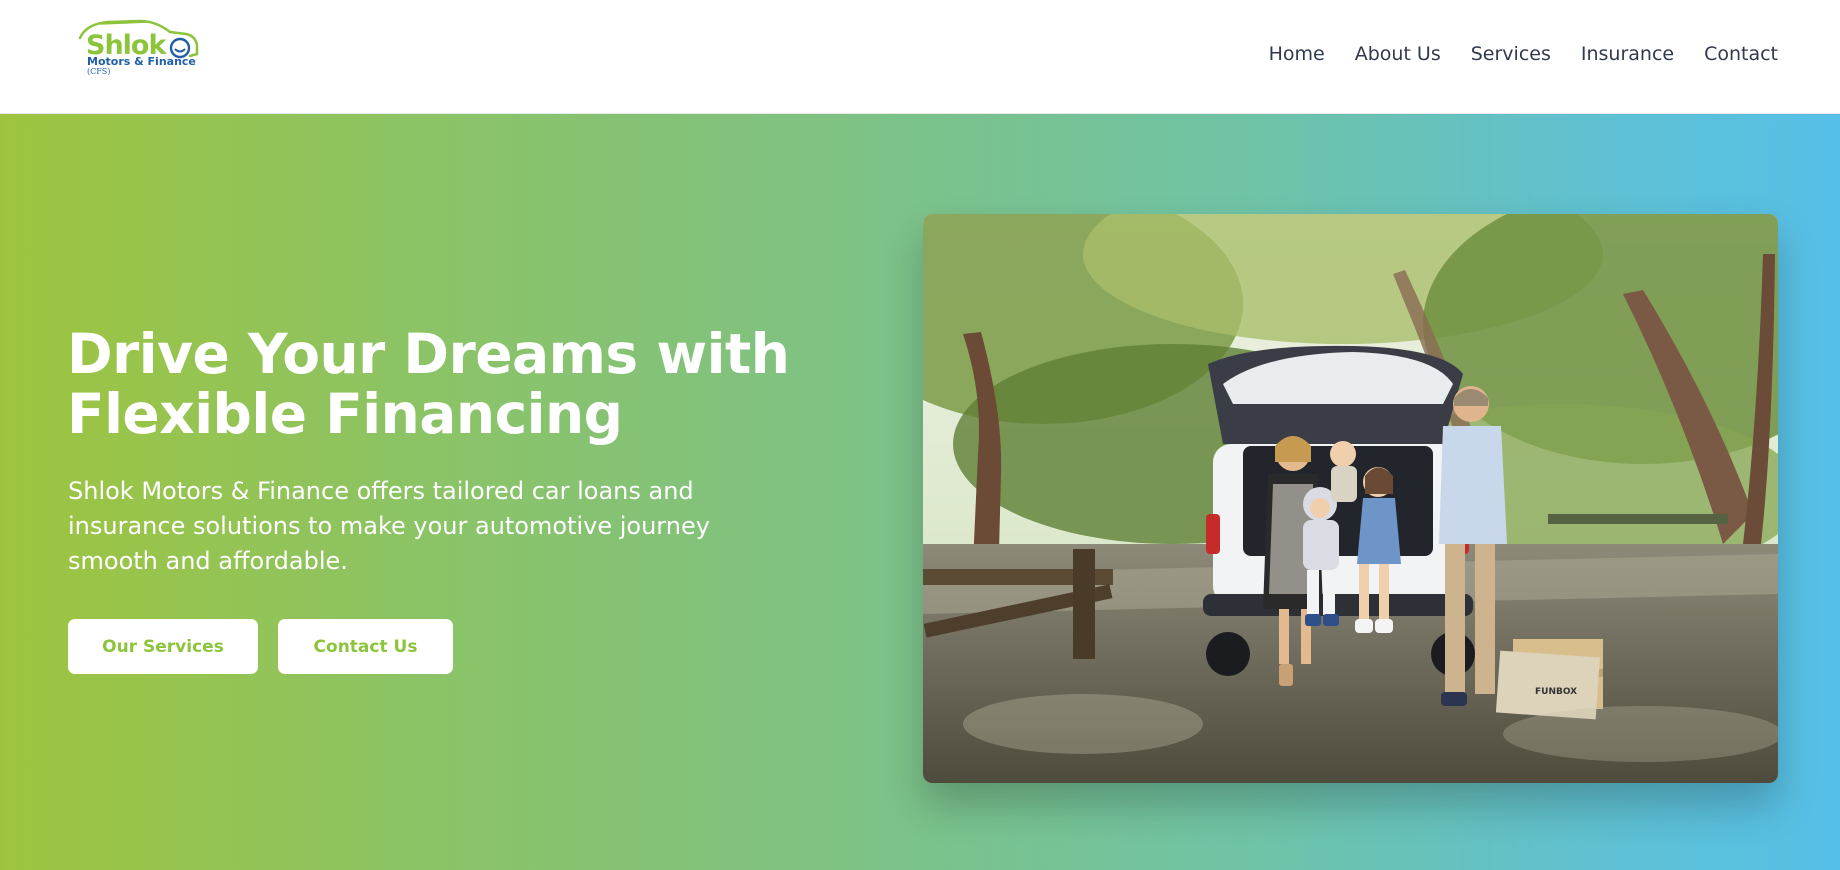 The width and height of the screenshot is (1840, 870). Describe the element at coordinates (139, 49) in the screenshot. I see `brand-logo: Shlok Motors & Finance (CFS)` at that location.